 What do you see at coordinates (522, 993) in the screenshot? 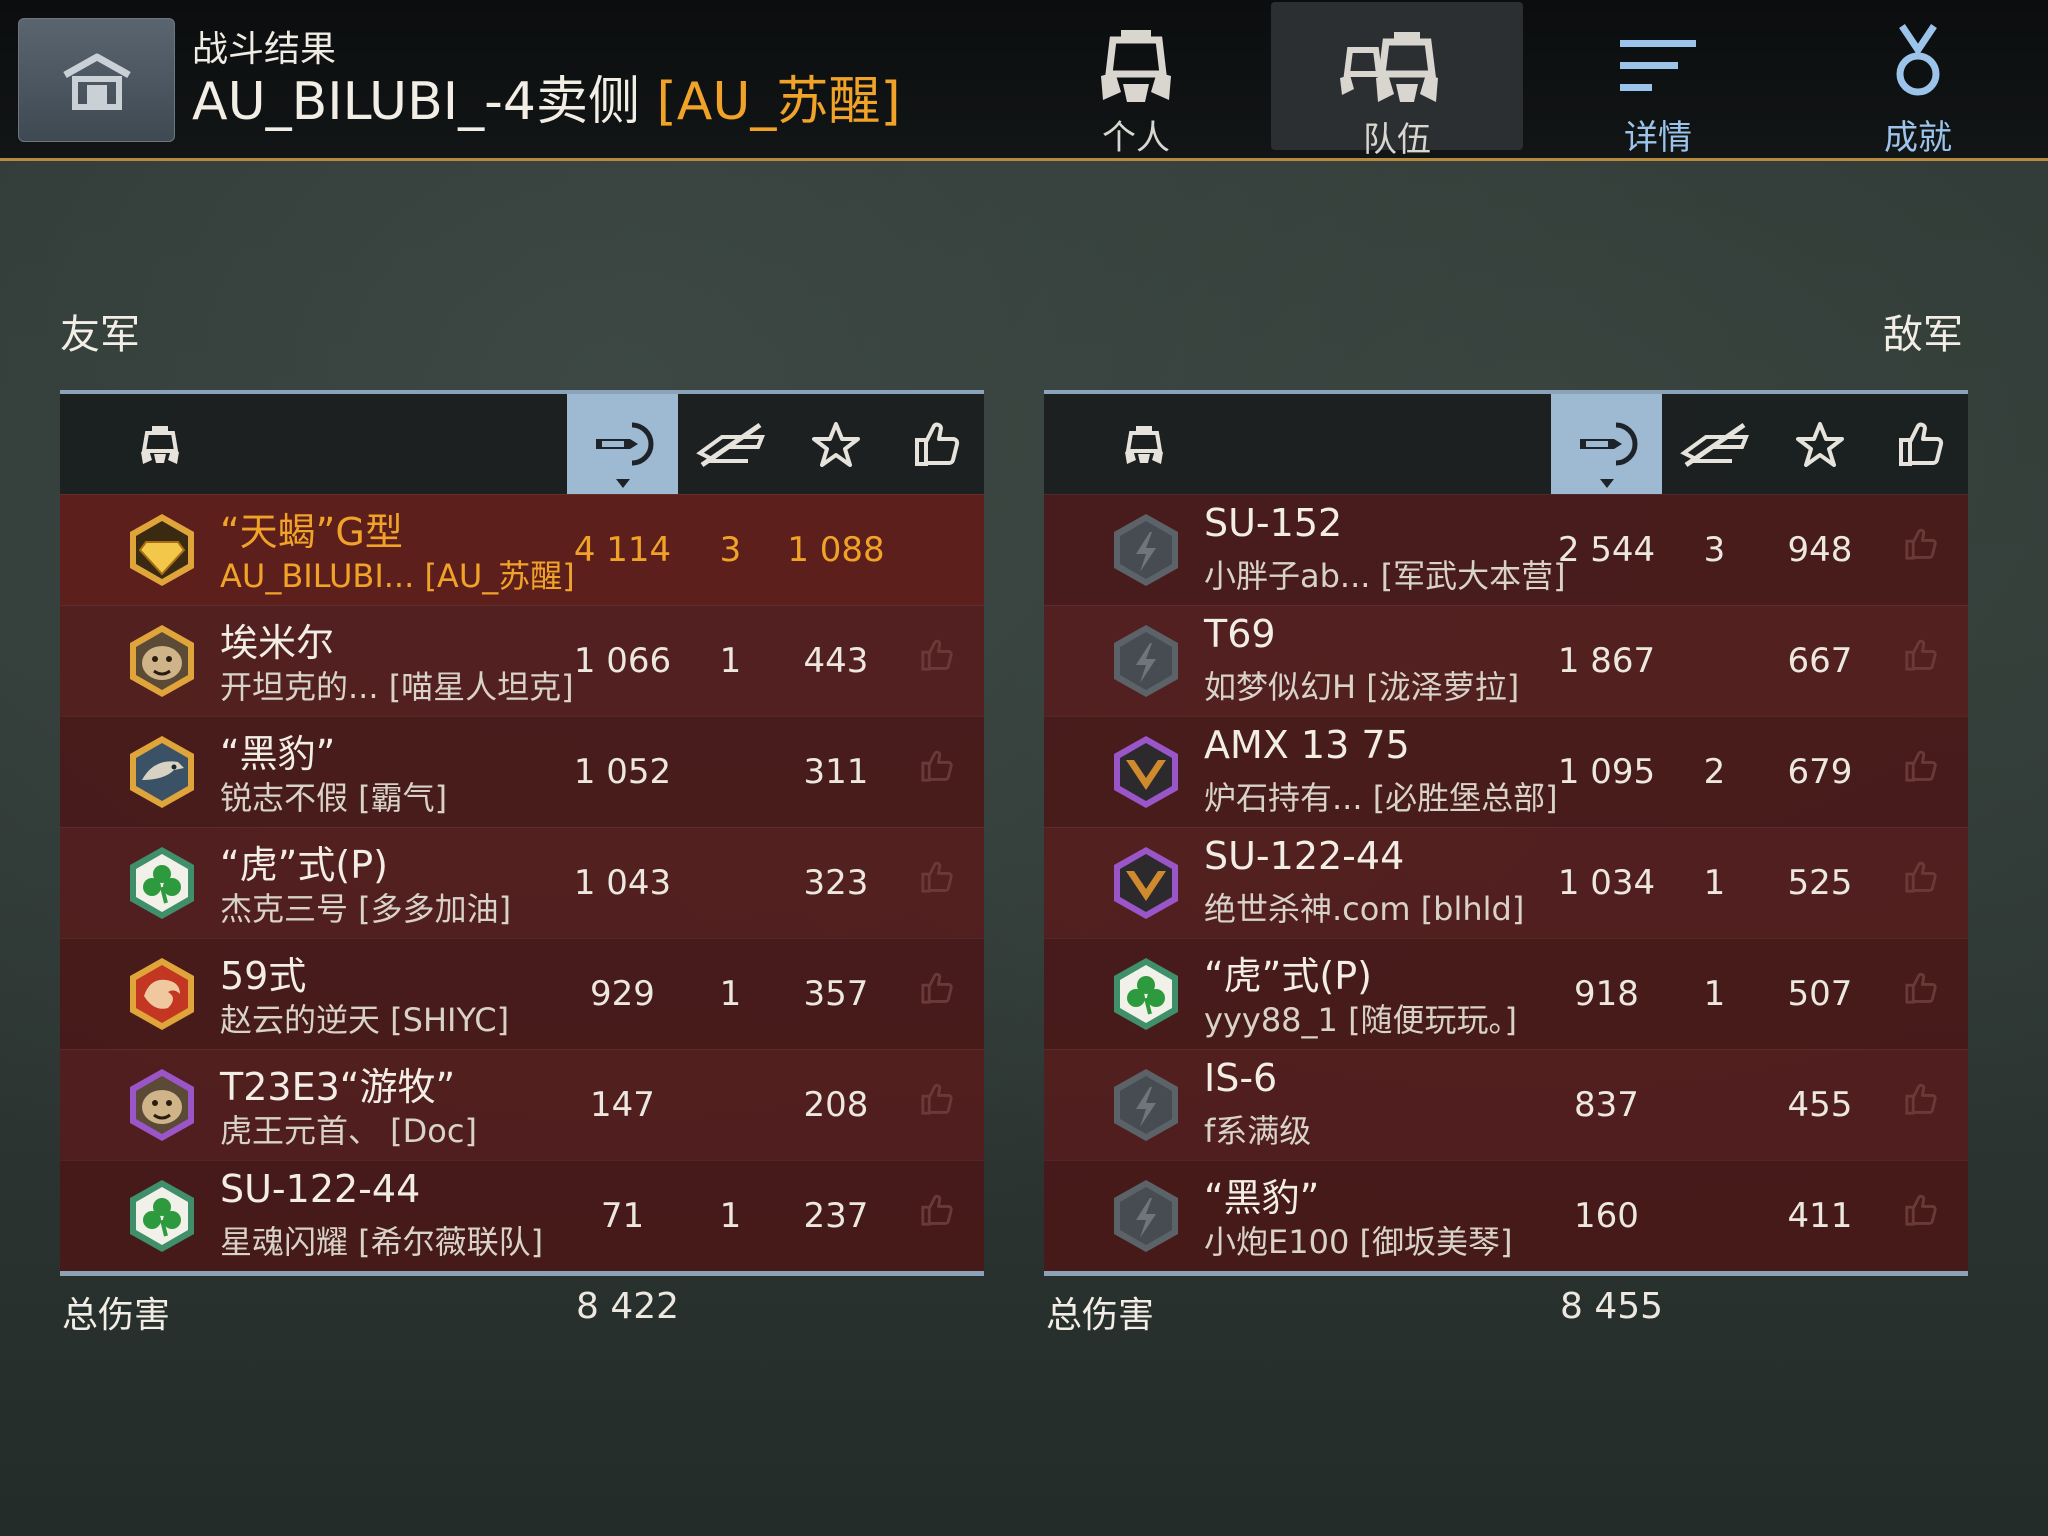
I see `allies-player-row: 59式 赵云的逆天 [SHIYC] 929 1 357` at bounding box center [522, 993].